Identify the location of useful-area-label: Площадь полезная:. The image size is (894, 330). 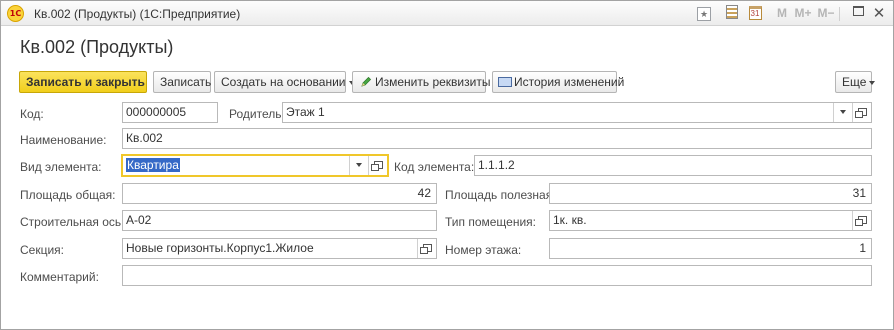
(500, 195).